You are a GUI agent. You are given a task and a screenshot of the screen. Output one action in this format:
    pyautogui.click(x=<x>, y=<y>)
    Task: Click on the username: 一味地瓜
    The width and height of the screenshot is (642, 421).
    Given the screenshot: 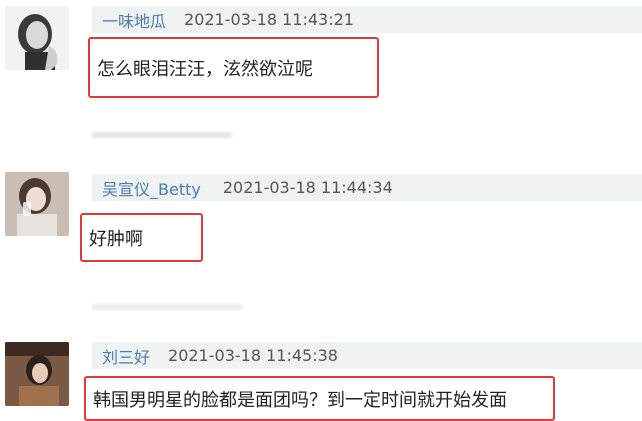 What is the action you would take?
    pyautogui.click(x=134, y=20)
    